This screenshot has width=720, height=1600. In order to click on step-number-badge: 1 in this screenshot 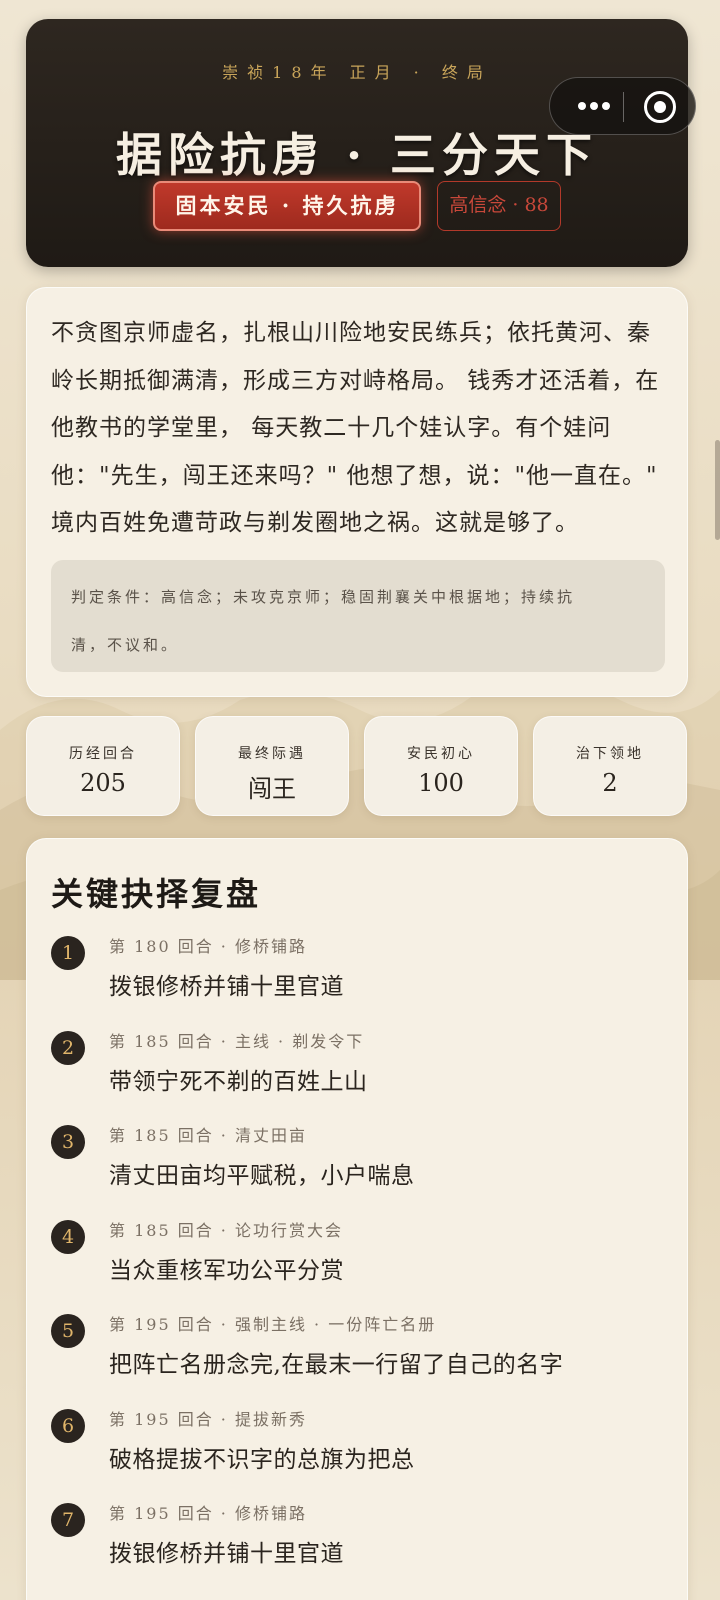, I will do `click(68, 953)`.